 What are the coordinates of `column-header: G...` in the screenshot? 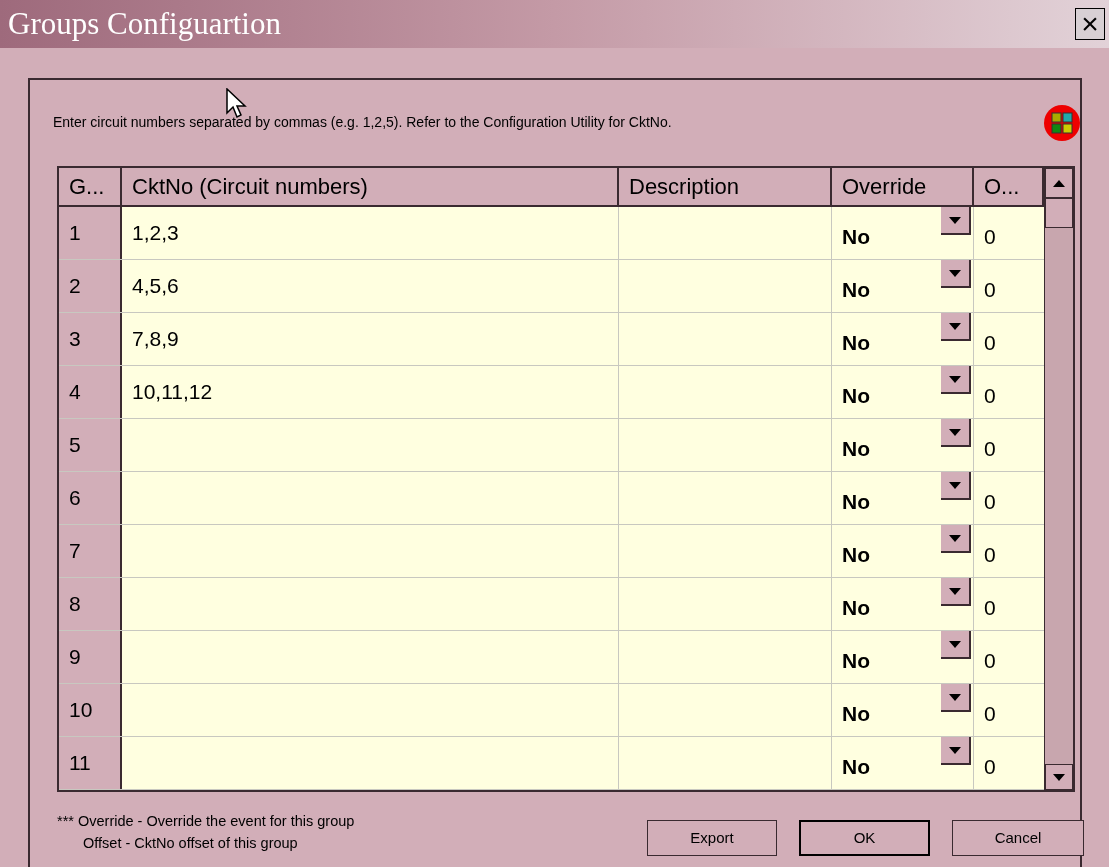 It's located at (90, 186).